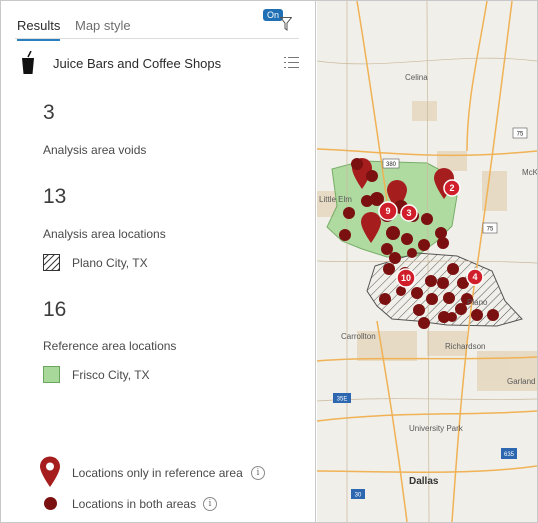 The width and height of the screenshot is (538, 523). I want to click on filter-icon, so click(286, 24).